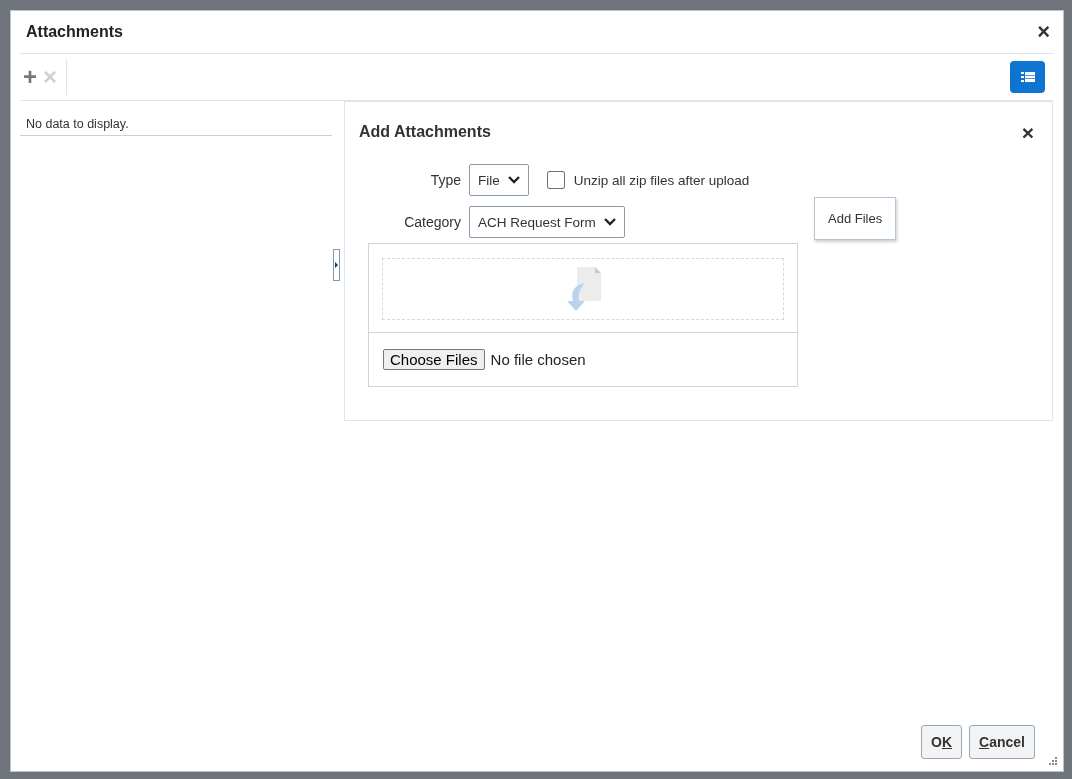 This screenshot has width=1072, height=779. What do you see at coordinates (661, 180) in the screenshot?
I see `unzip-label: Unzip all zip files after upload` at bounding box center [661, 180].